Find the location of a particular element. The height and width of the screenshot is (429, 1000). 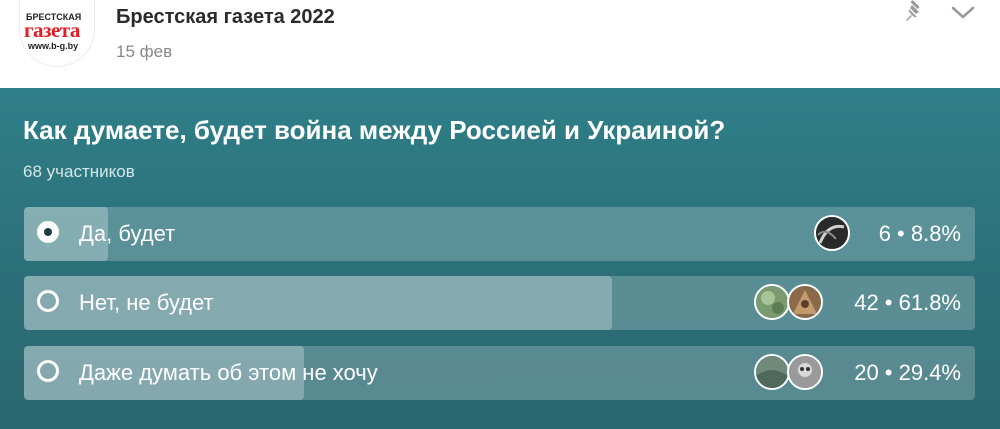

option-stats: 20 • 29.4% is located at coordinates (907, 372).